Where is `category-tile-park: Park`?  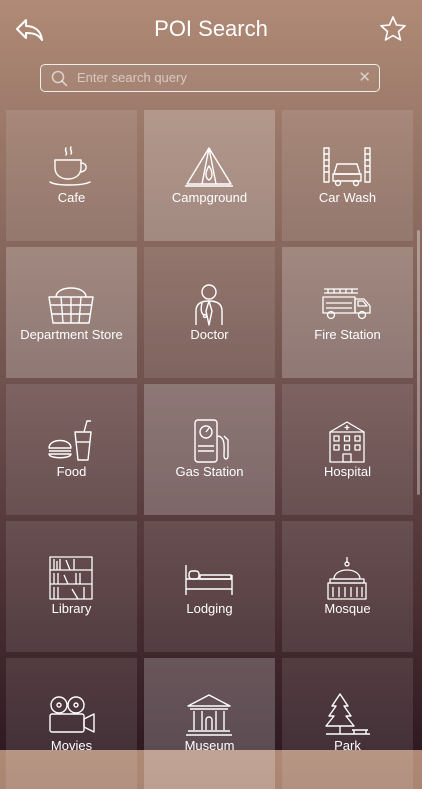 category-tile-park: Park is located at coordinates (347, 723).